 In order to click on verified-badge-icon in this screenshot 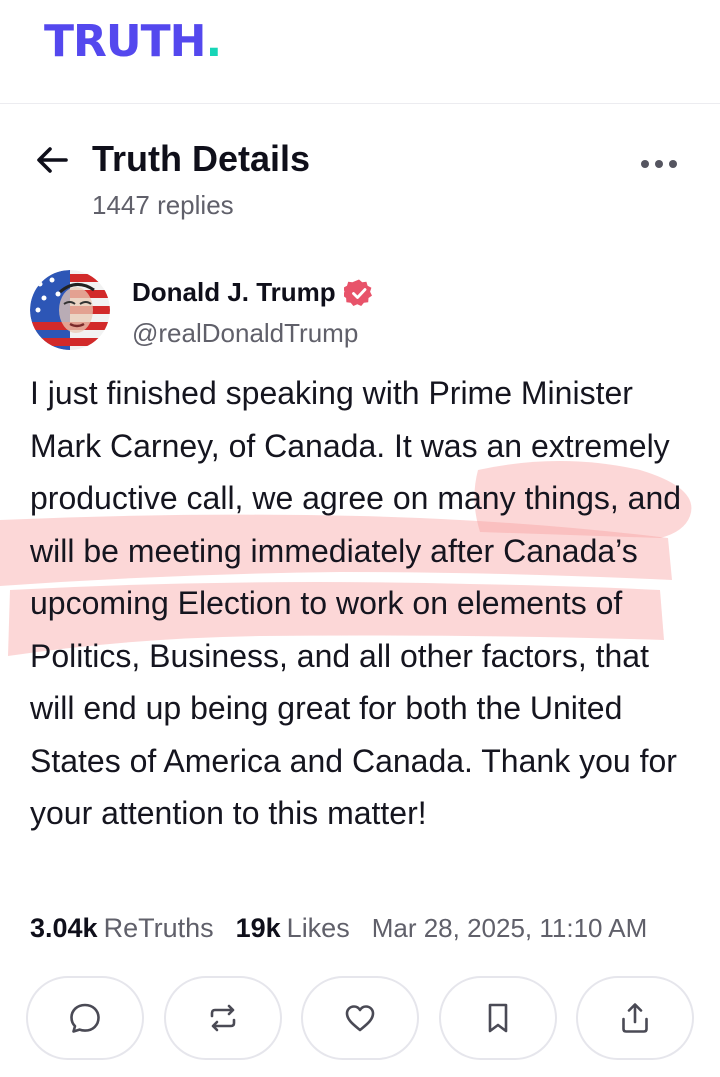, I will do `click(358, 292)`.